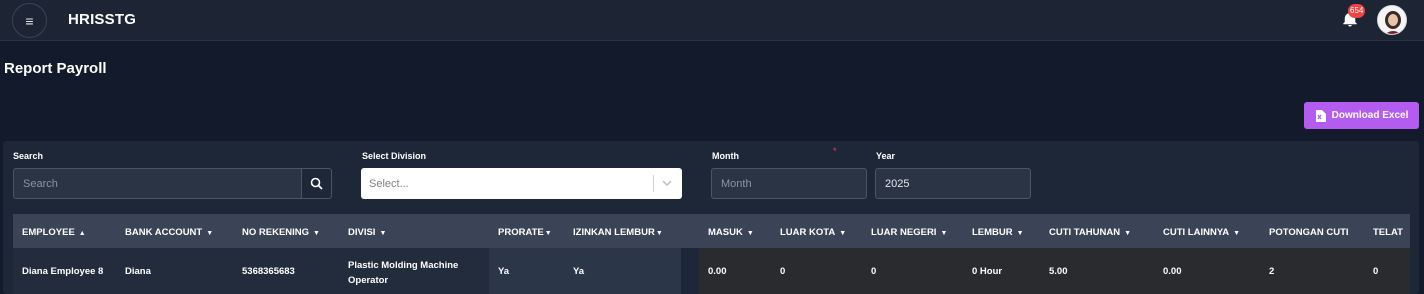 This screenshot has width=1424, height=294. Describe the element at coordinates (54, 232) in the screenshot. I see `column-header-employee: EMPLOYEE ▲` at that location.